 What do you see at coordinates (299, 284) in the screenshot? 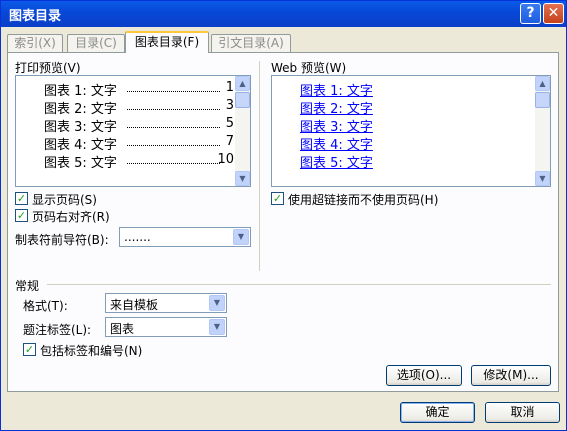
I see `horizontal-divider` at bounding box center [299, 284].